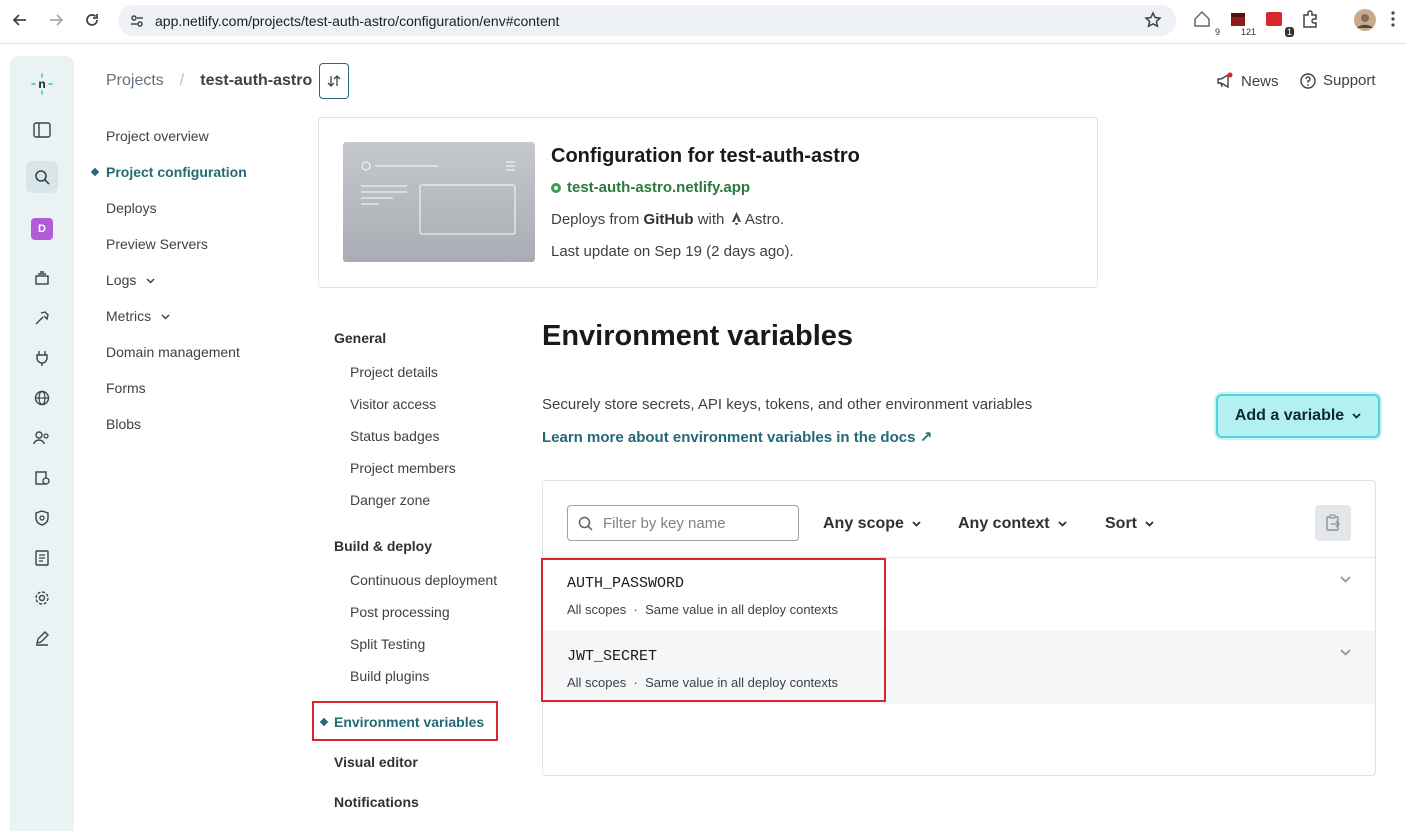  Describe the element at coordinates (42, 278) in the screenshot. I see `projects-stack-icon` at that location.